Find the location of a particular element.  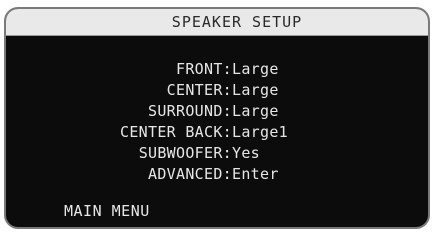

menu-item-label: CENTER: is located at coordinates (199, 90).